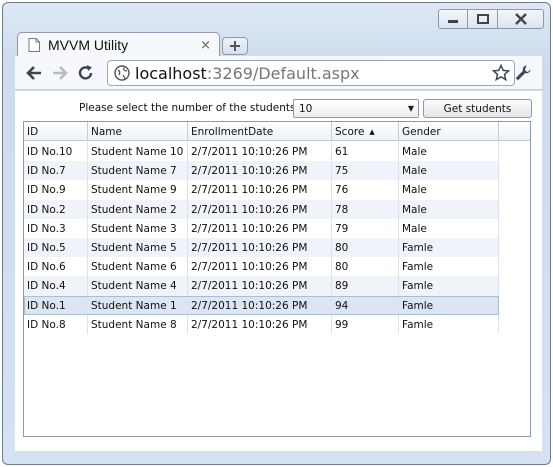  I want to click on back-arrow-icon, so click(33, 72).